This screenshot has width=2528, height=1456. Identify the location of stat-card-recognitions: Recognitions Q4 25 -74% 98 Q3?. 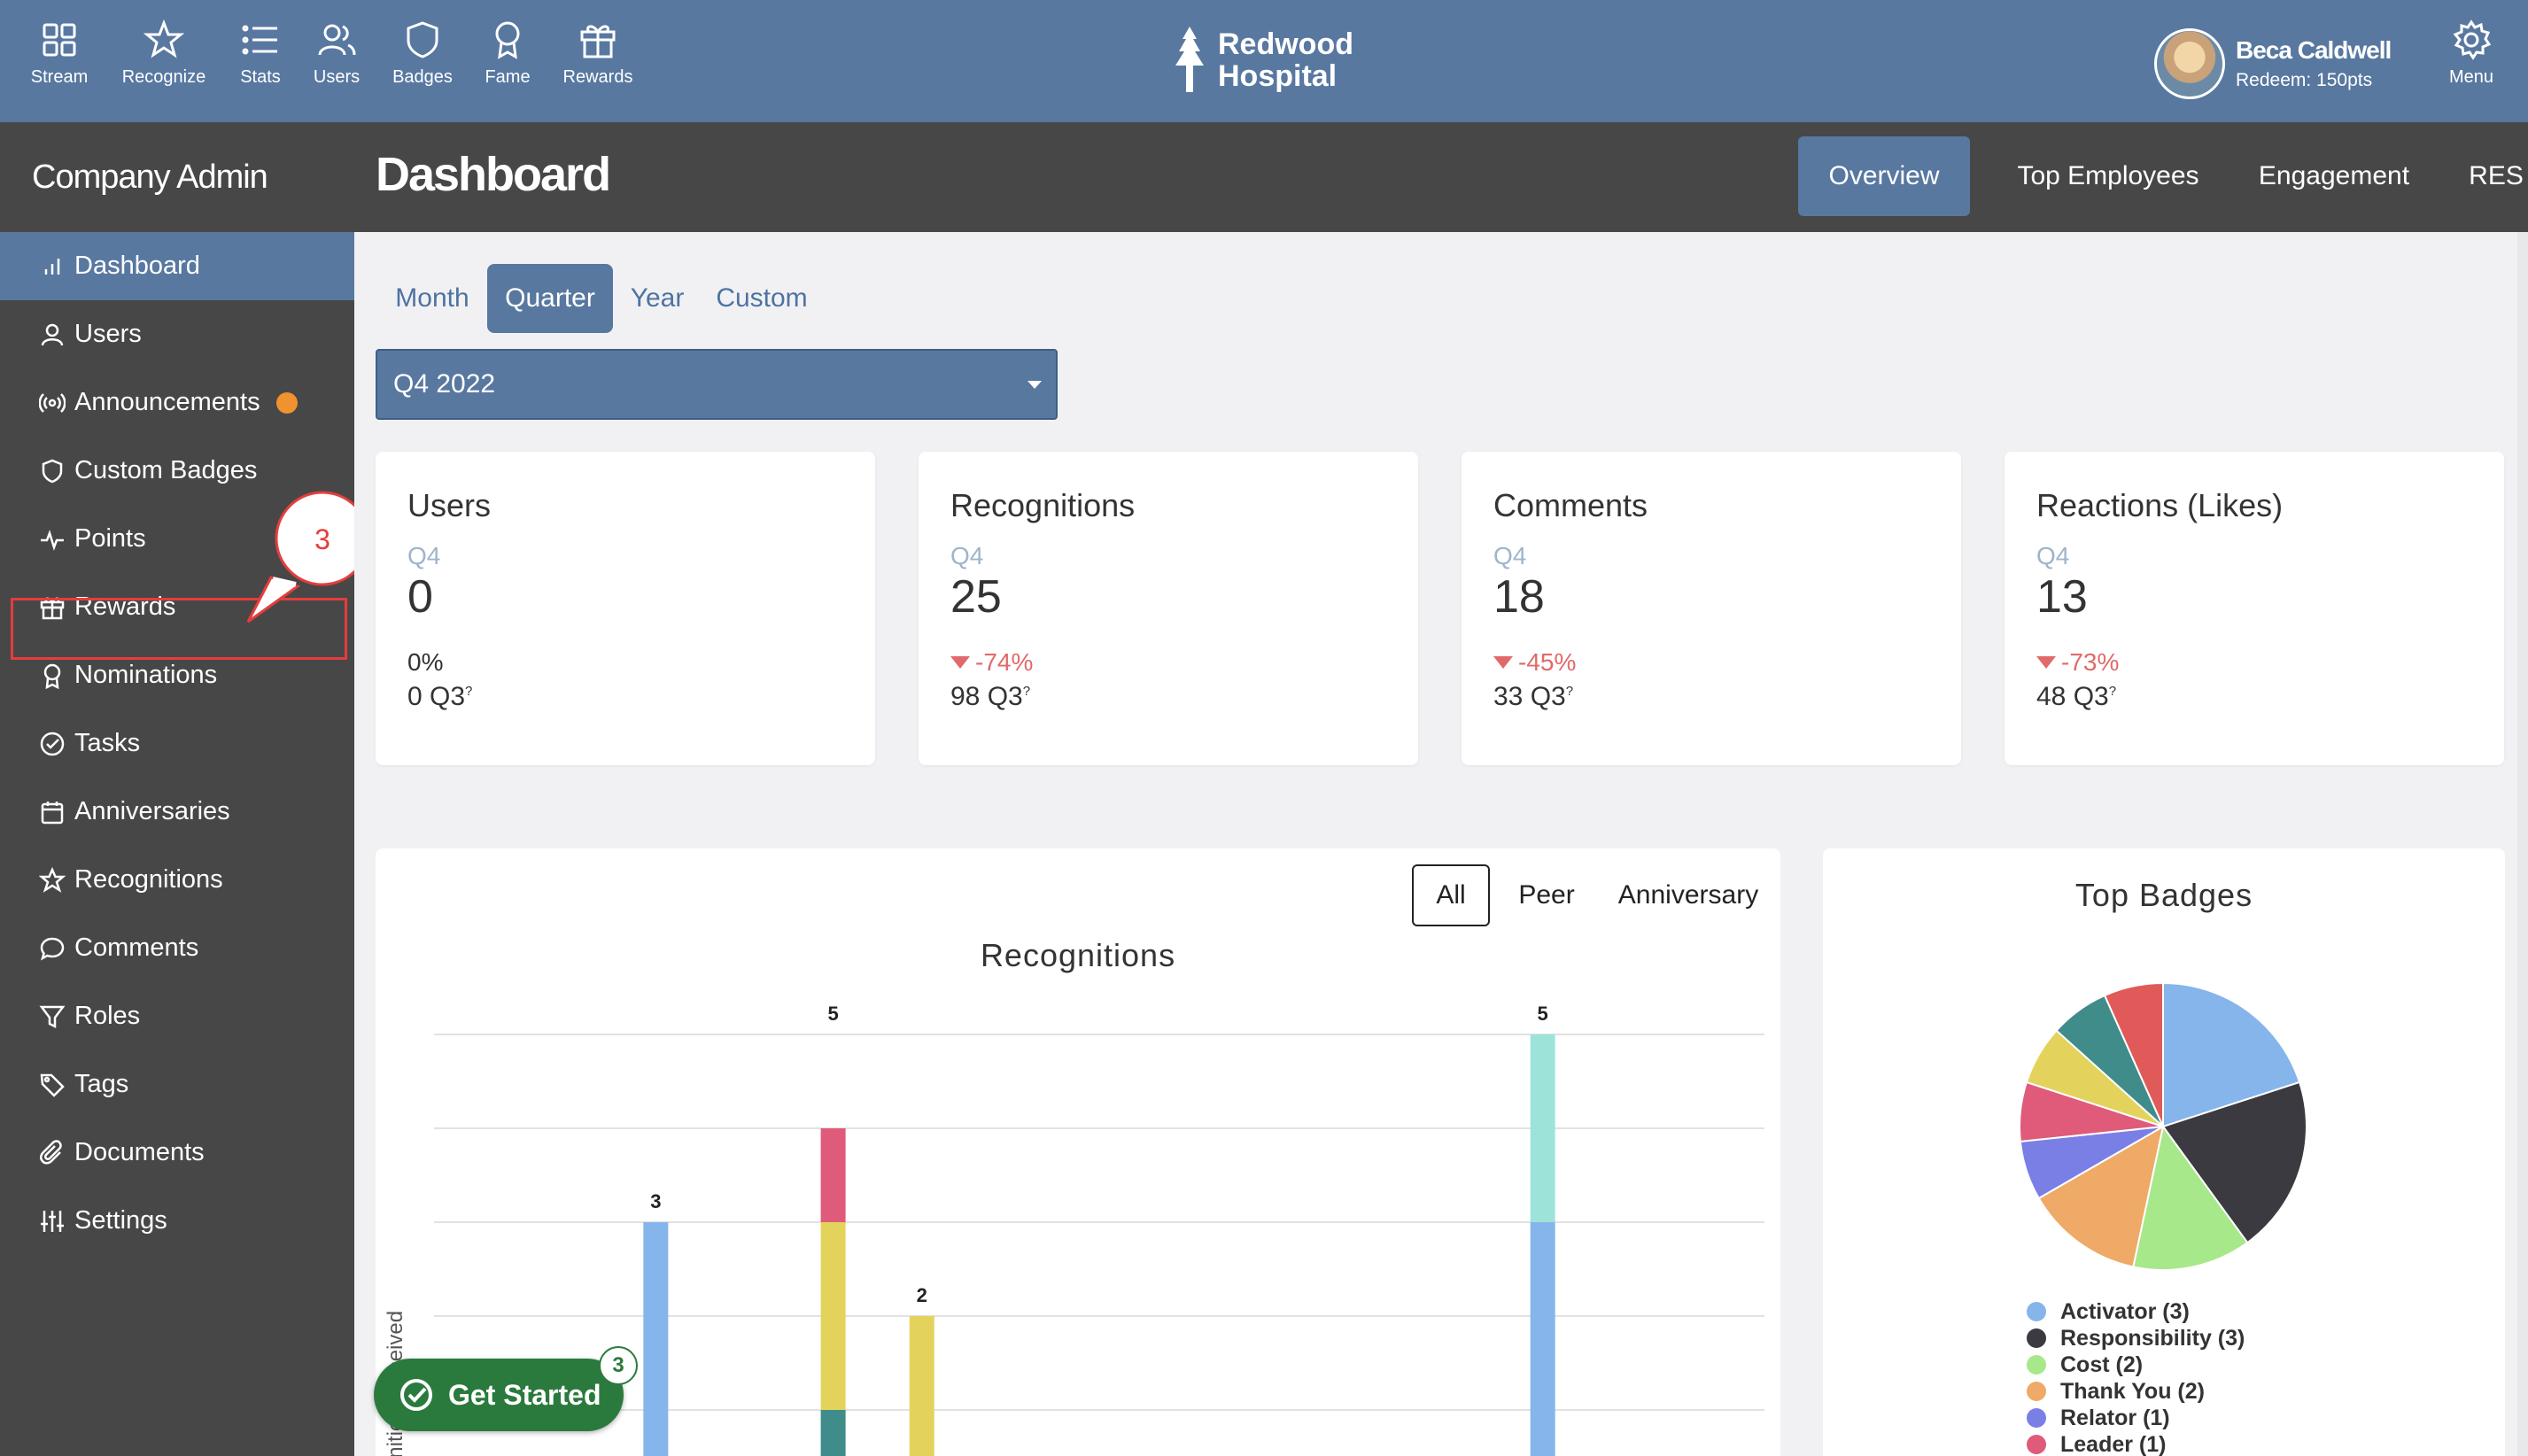
(1168, 608).